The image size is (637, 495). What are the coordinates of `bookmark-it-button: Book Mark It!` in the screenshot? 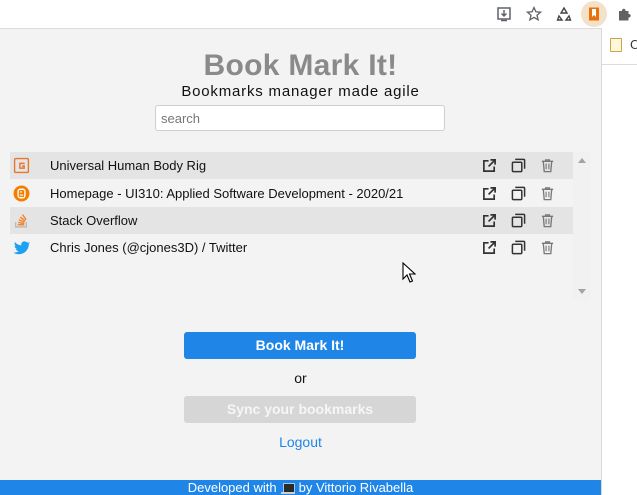 It's located at (300, 345).